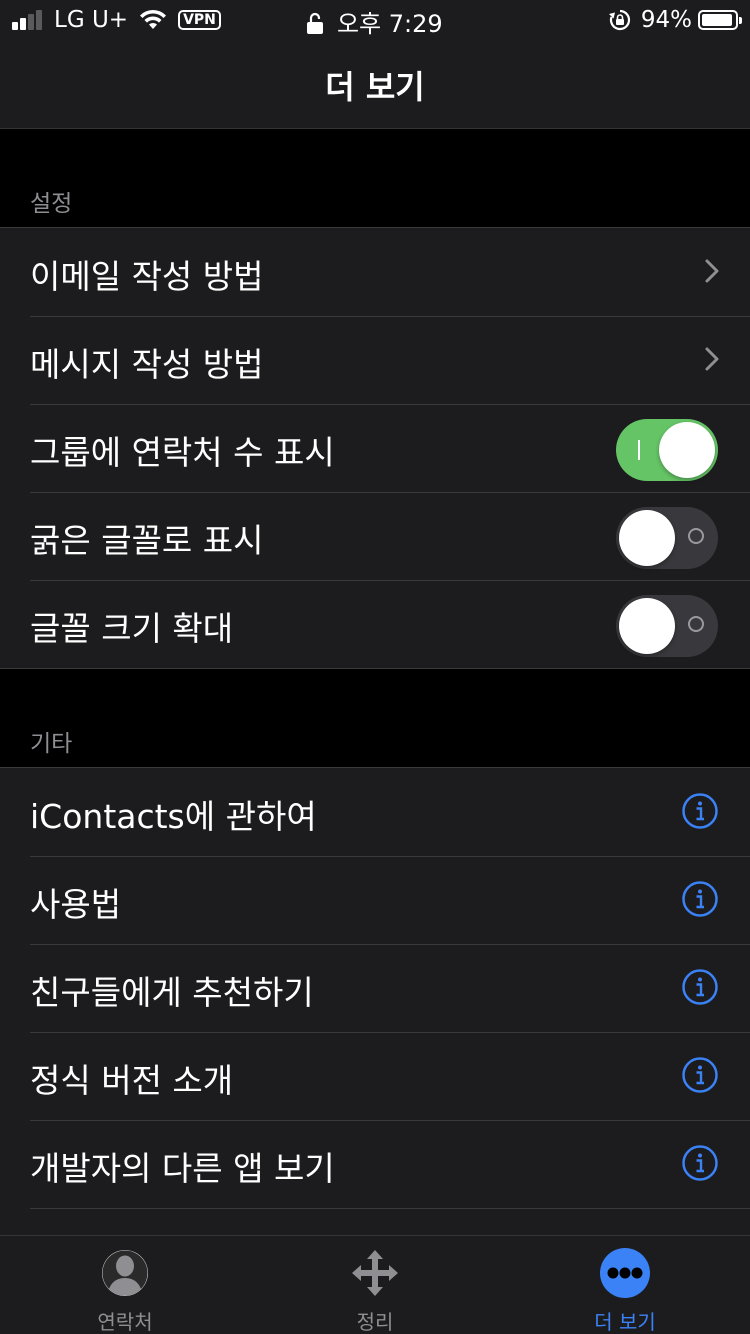 This screenshot has height=1334, width=750. Describe the element at coordinates (375, 272) in the screenshot. I see `row-email-compose-method: 이메일 작성 방법` at that location.